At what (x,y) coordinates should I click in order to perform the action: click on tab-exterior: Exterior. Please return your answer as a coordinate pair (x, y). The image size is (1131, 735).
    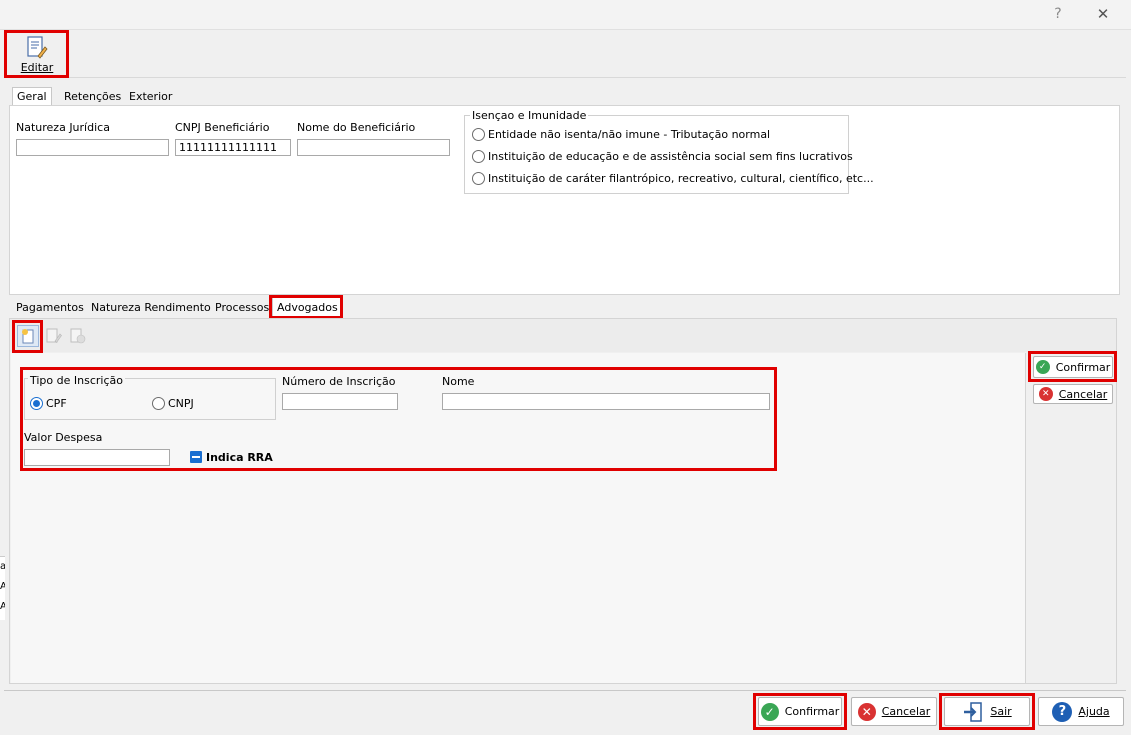
    Looking at the image, I should click on (150, 97).